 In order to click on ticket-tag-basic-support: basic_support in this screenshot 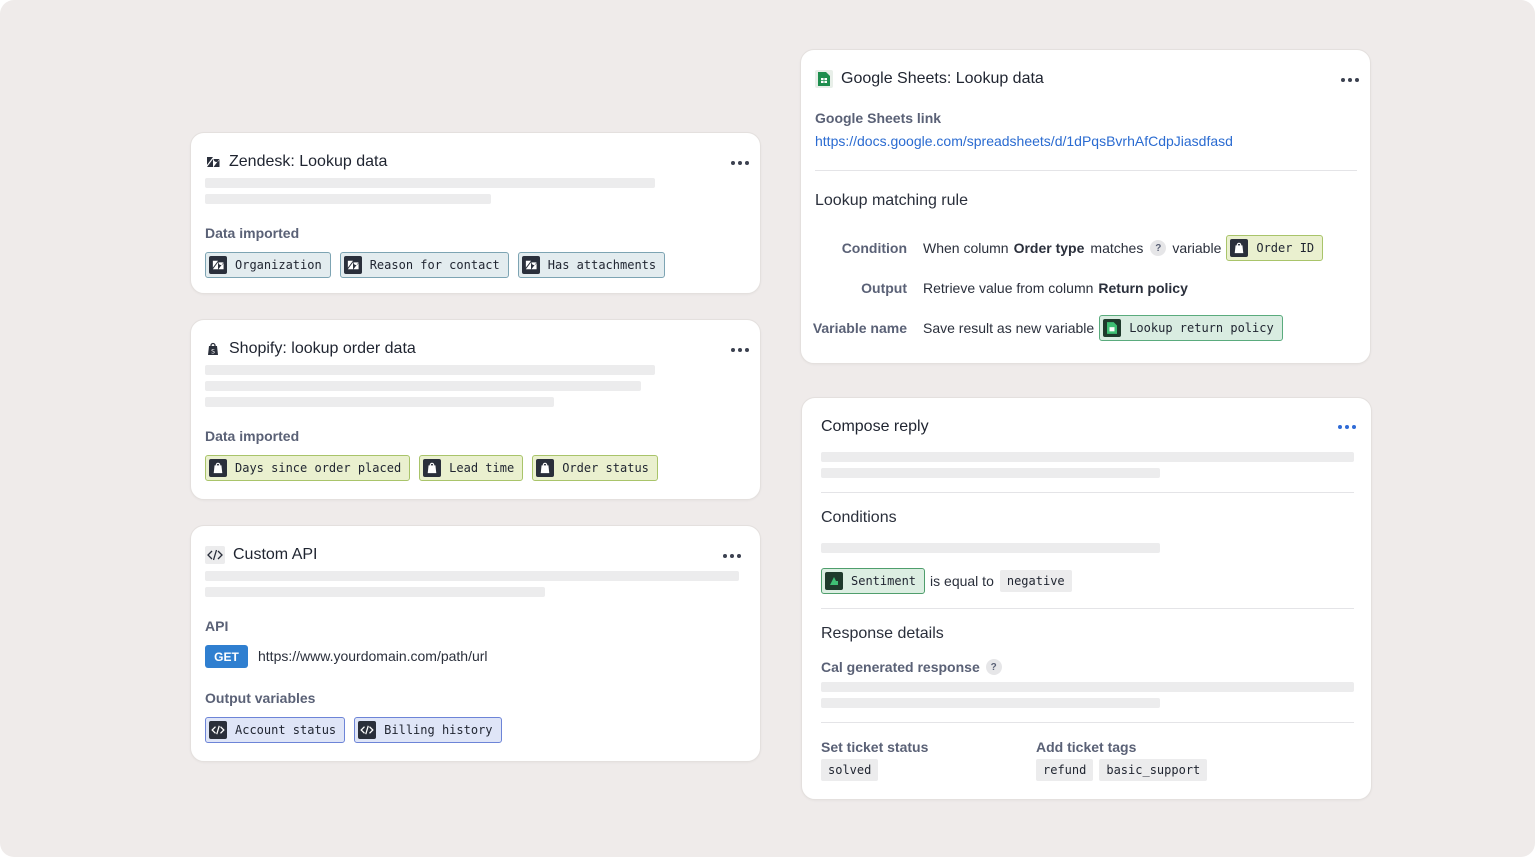, I will do `click(1153, 770)`.